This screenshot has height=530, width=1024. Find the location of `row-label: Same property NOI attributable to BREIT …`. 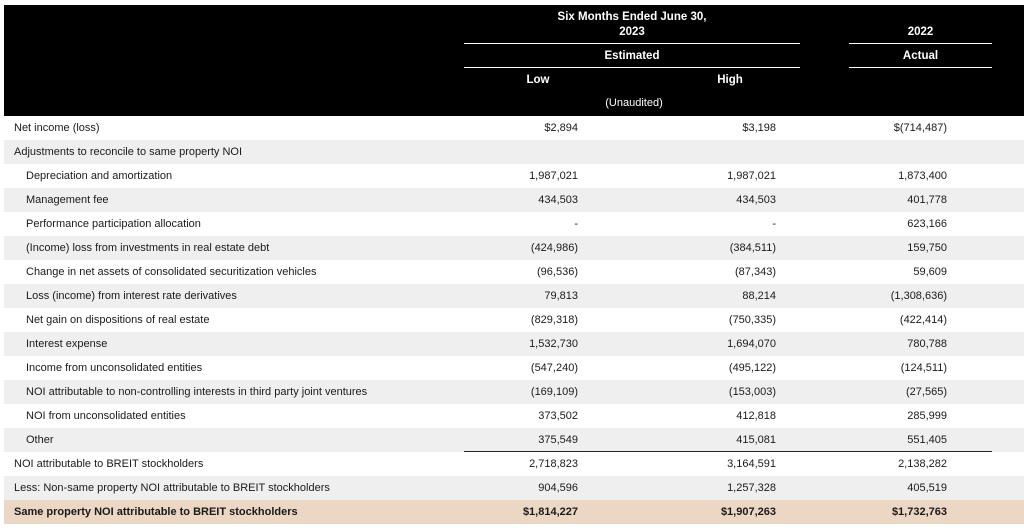

row-label: Same property NOI attributable to BREIT … is located at coordinates (156, 512).